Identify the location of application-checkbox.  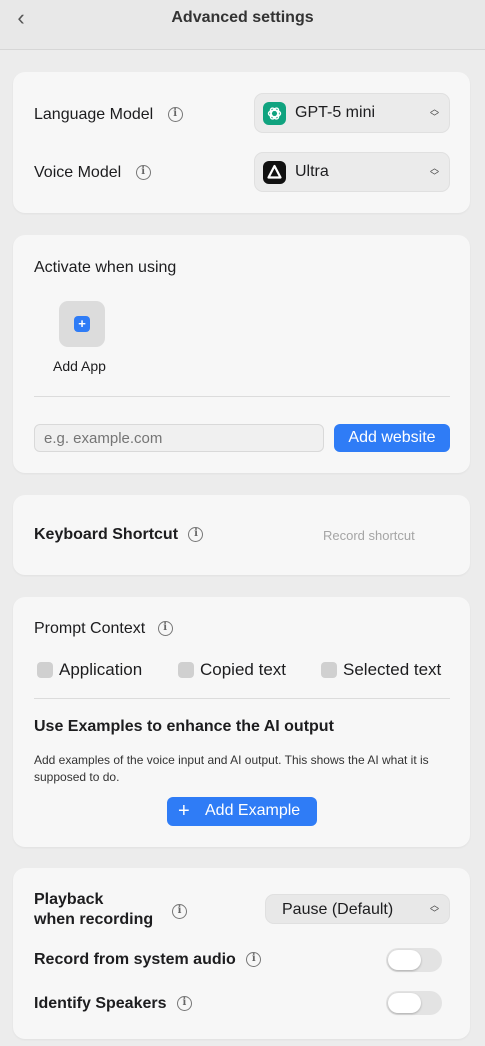
(45, 670).